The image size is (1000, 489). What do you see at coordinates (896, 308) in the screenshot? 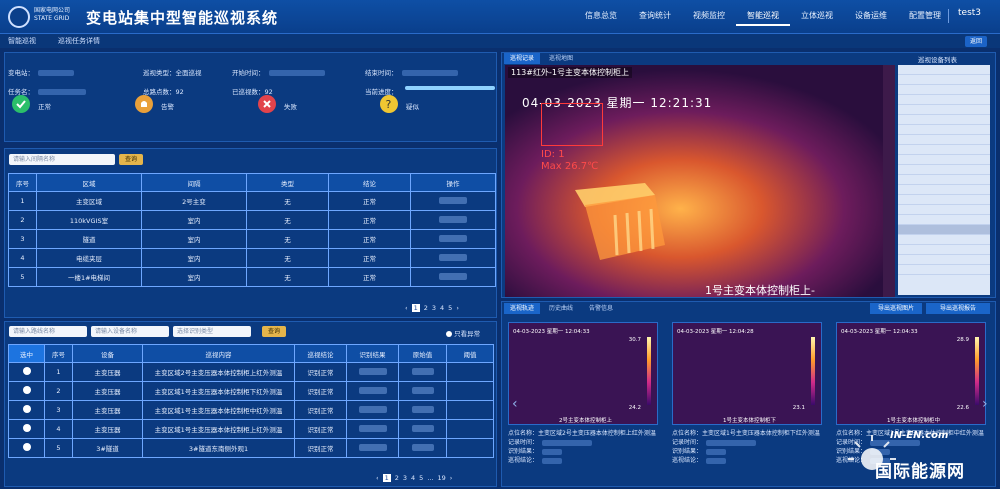
I see `export-images-button: 导出巡视图片` at bounding box center [896, 308].